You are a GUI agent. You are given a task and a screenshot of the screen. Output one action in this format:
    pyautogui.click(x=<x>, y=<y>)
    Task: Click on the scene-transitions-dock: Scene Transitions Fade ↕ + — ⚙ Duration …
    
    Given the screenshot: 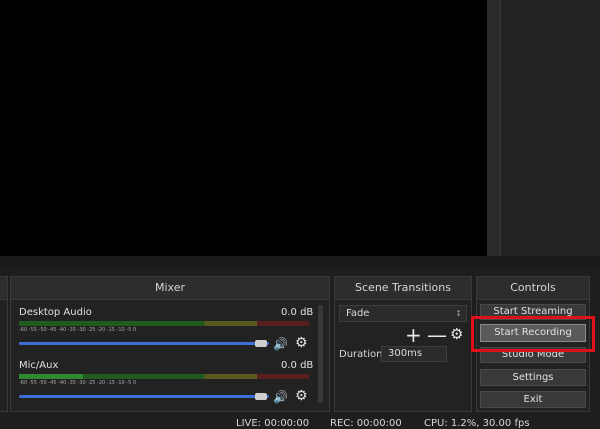 What is the action you would take?
    pyautogui.click(x=403, y=344)
    